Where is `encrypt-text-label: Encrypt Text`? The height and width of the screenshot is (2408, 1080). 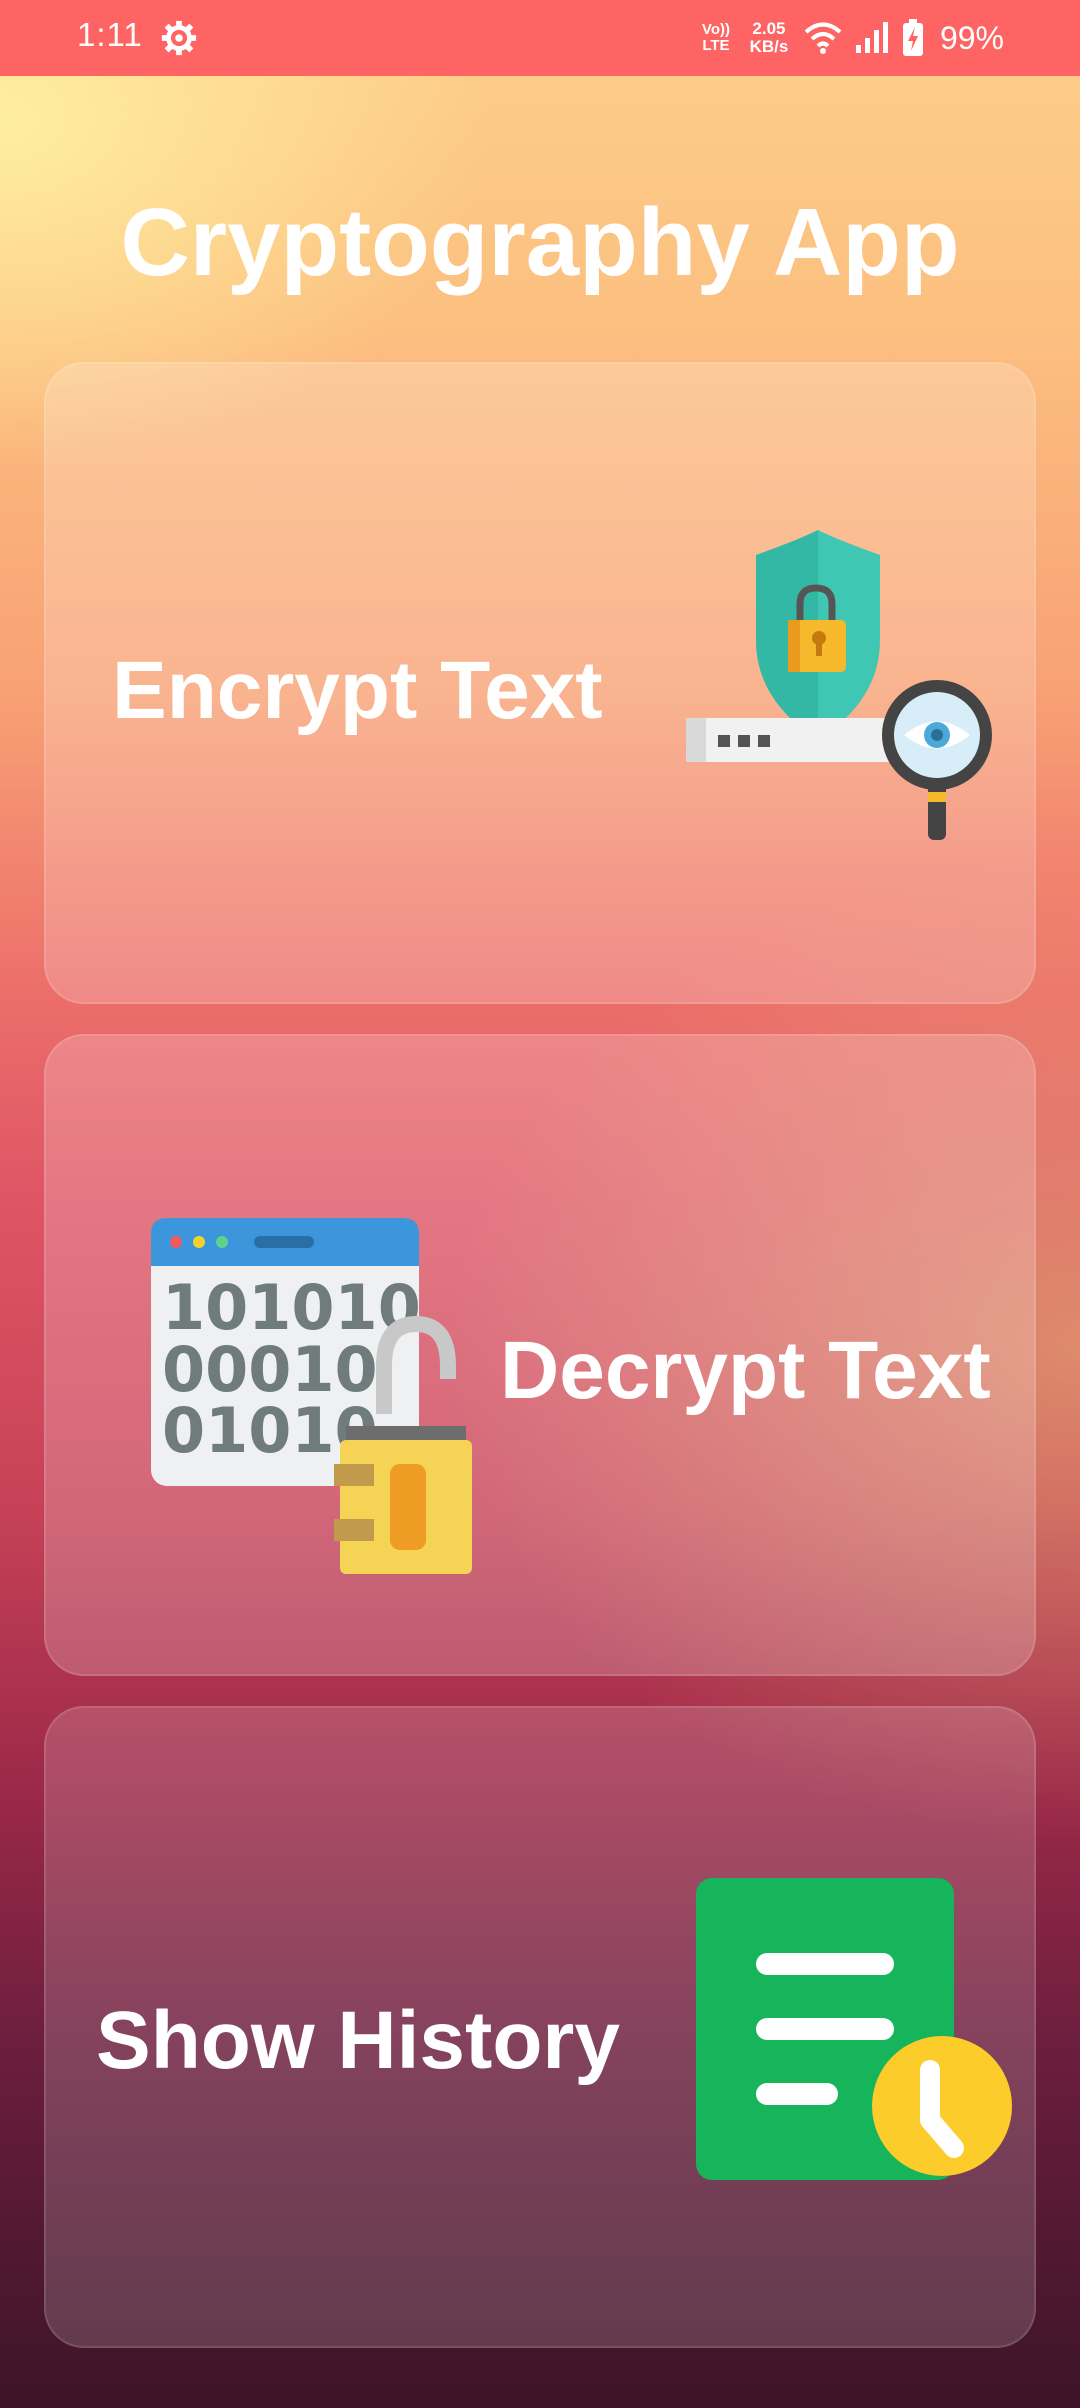 encrypt-text-label: Encrypt Text is located at coordinates (357, 690).